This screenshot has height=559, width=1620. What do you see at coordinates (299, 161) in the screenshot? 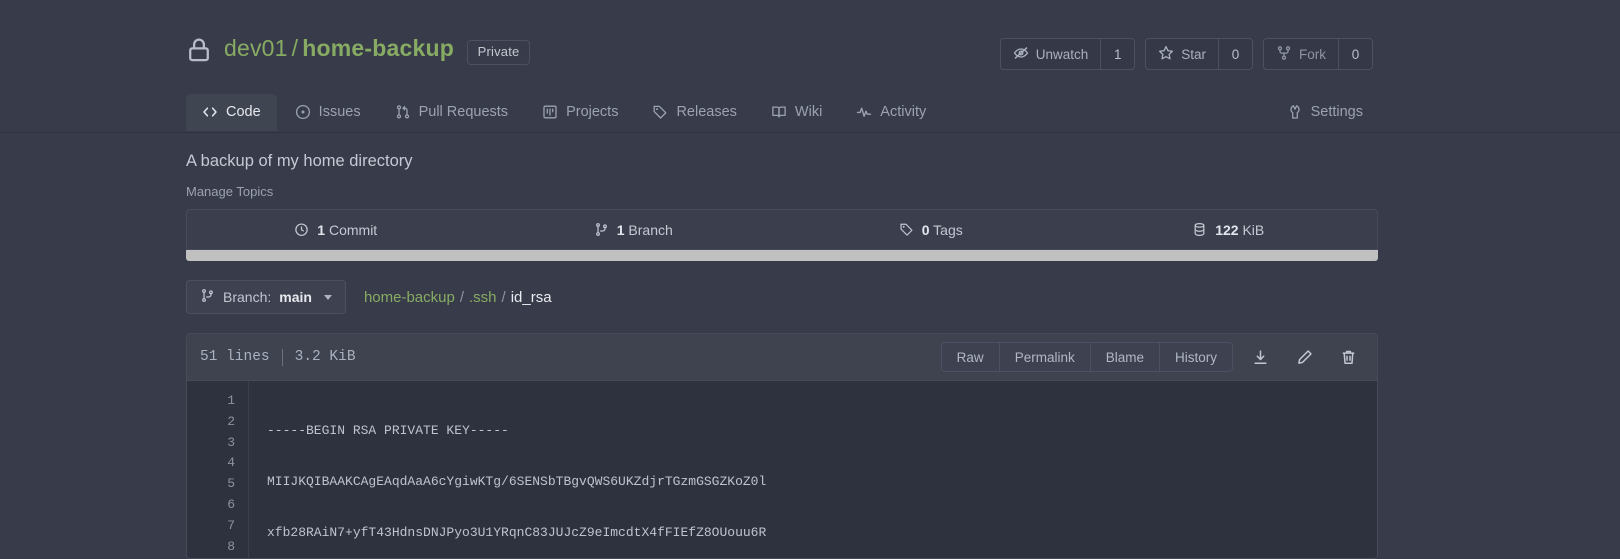
I see `repo-description: A backup of my home directory` at bounding box center [299, 161].